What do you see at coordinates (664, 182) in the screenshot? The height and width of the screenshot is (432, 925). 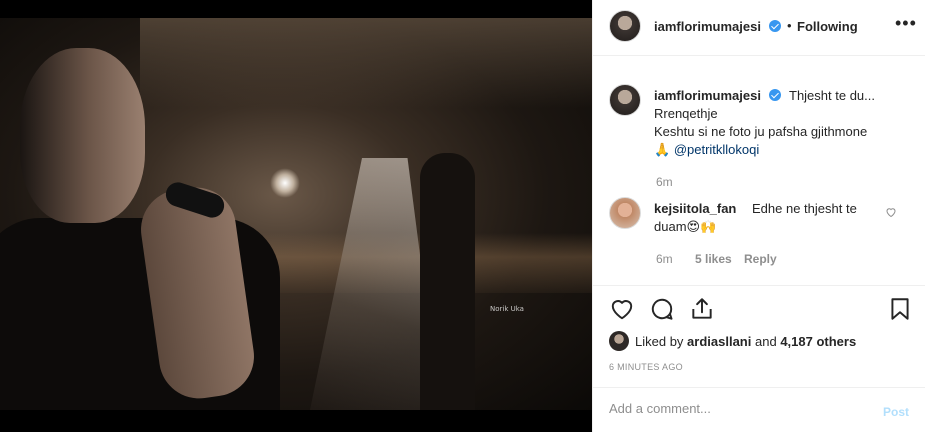 I see `caption-timestamp: 6m` at bounding box center [664, 182].